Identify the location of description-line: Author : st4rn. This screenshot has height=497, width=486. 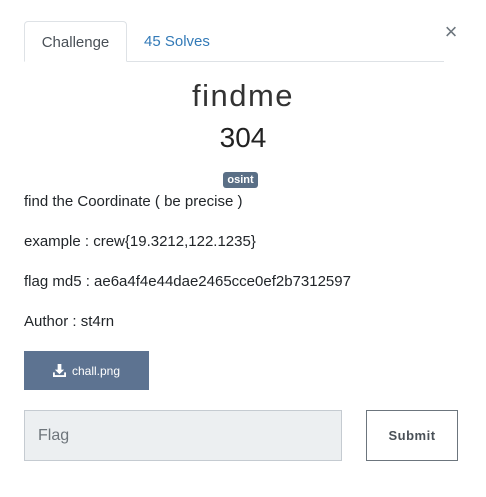
(69, 321).